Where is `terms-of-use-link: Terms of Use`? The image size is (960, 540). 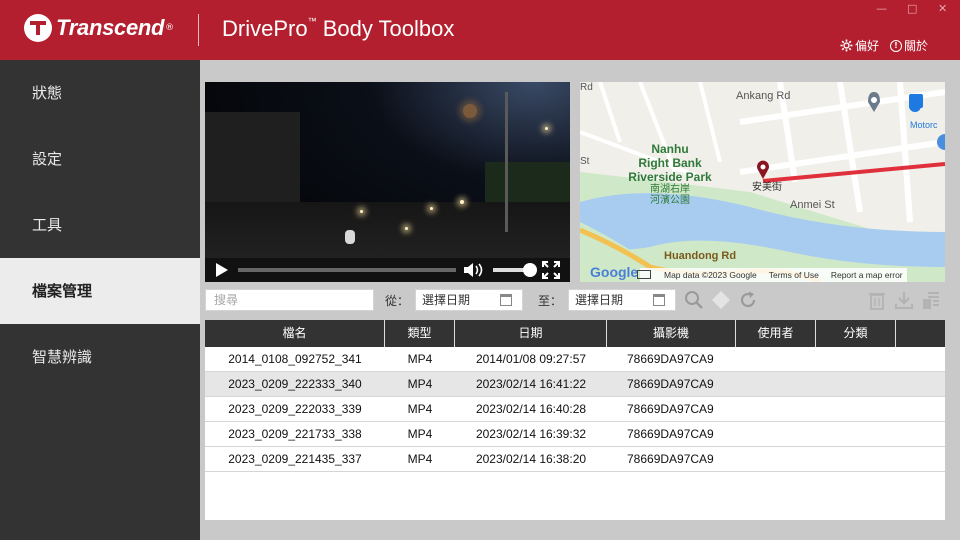 terms-of-use-link: Terms of Use is located at coordinates (794, 275).